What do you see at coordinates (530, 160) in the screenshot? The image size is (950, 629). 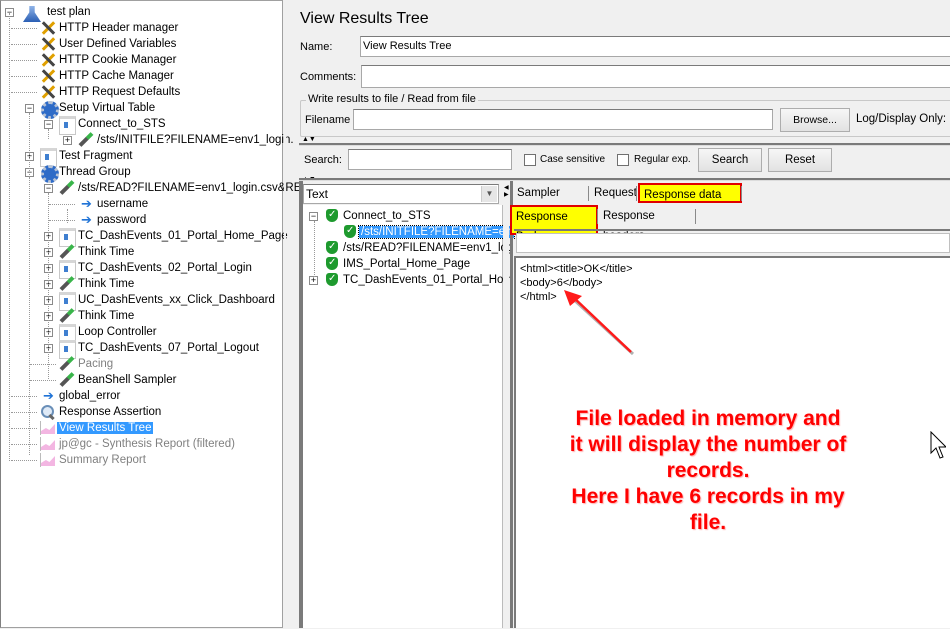 I see `case-sensitive-checkbox` at bounding box center [530, 160].